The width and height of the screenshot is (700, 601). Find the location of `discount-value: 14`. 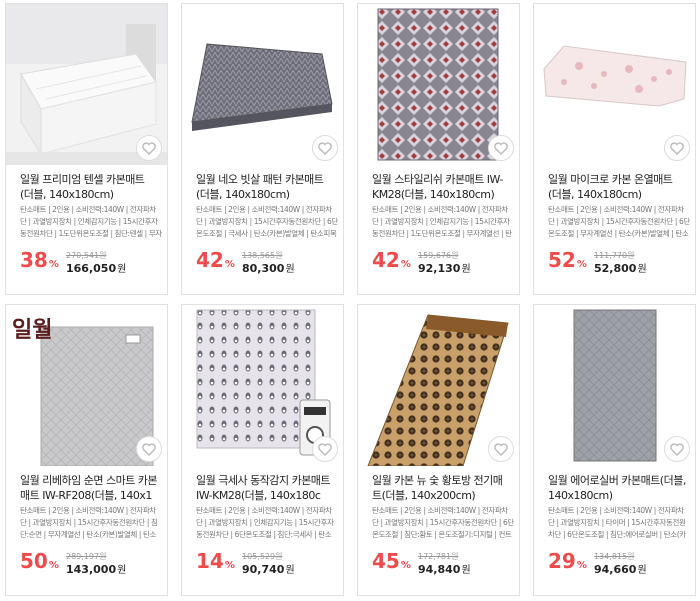

discount-value: 14 is located at coordinates (210, 561).